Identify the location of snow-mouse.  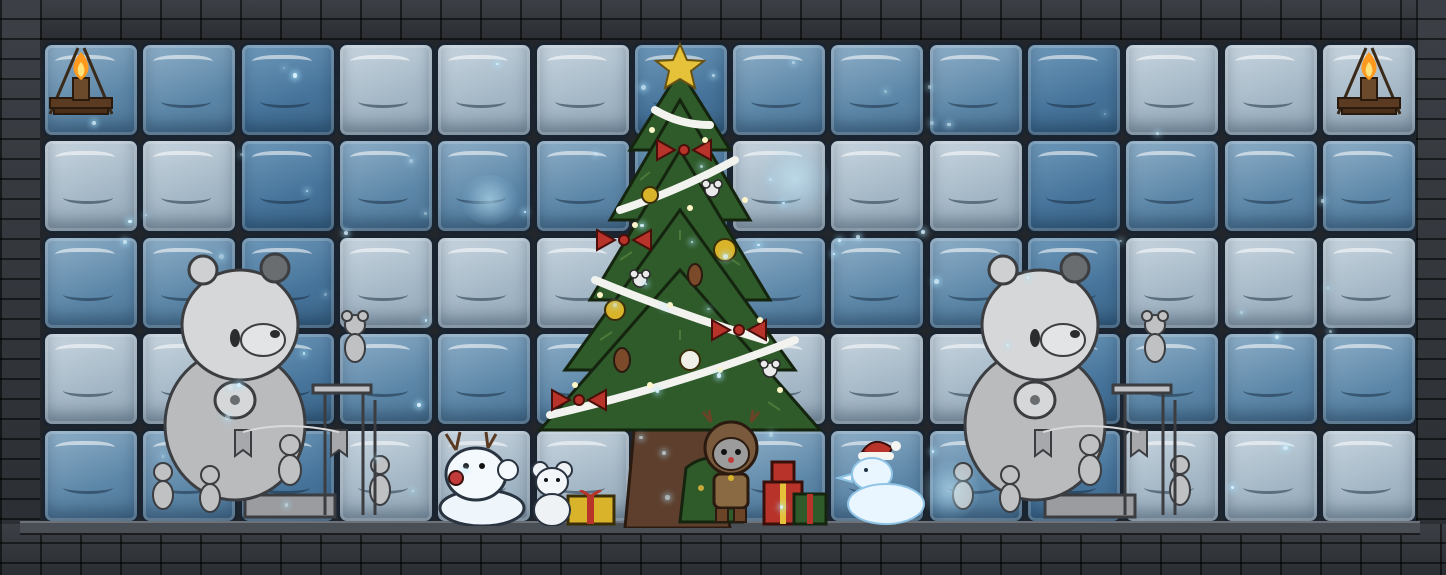
(552, 492).